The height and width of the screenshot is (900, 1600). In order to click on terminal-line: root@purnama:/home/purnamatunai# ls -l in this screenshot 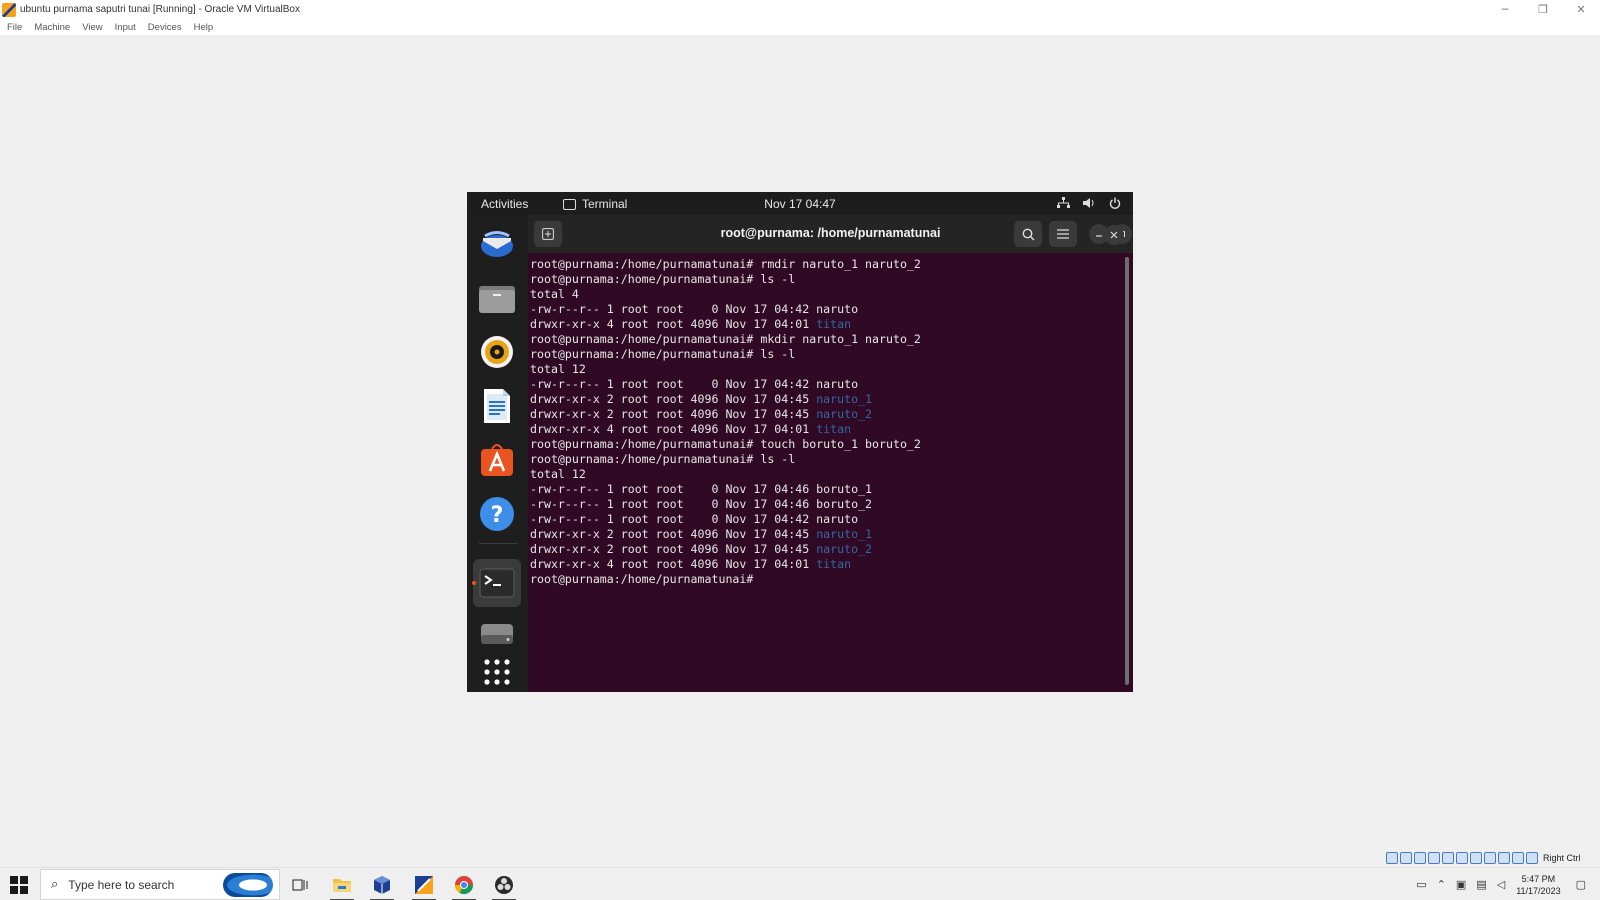, I will do `click(831, 279)`.